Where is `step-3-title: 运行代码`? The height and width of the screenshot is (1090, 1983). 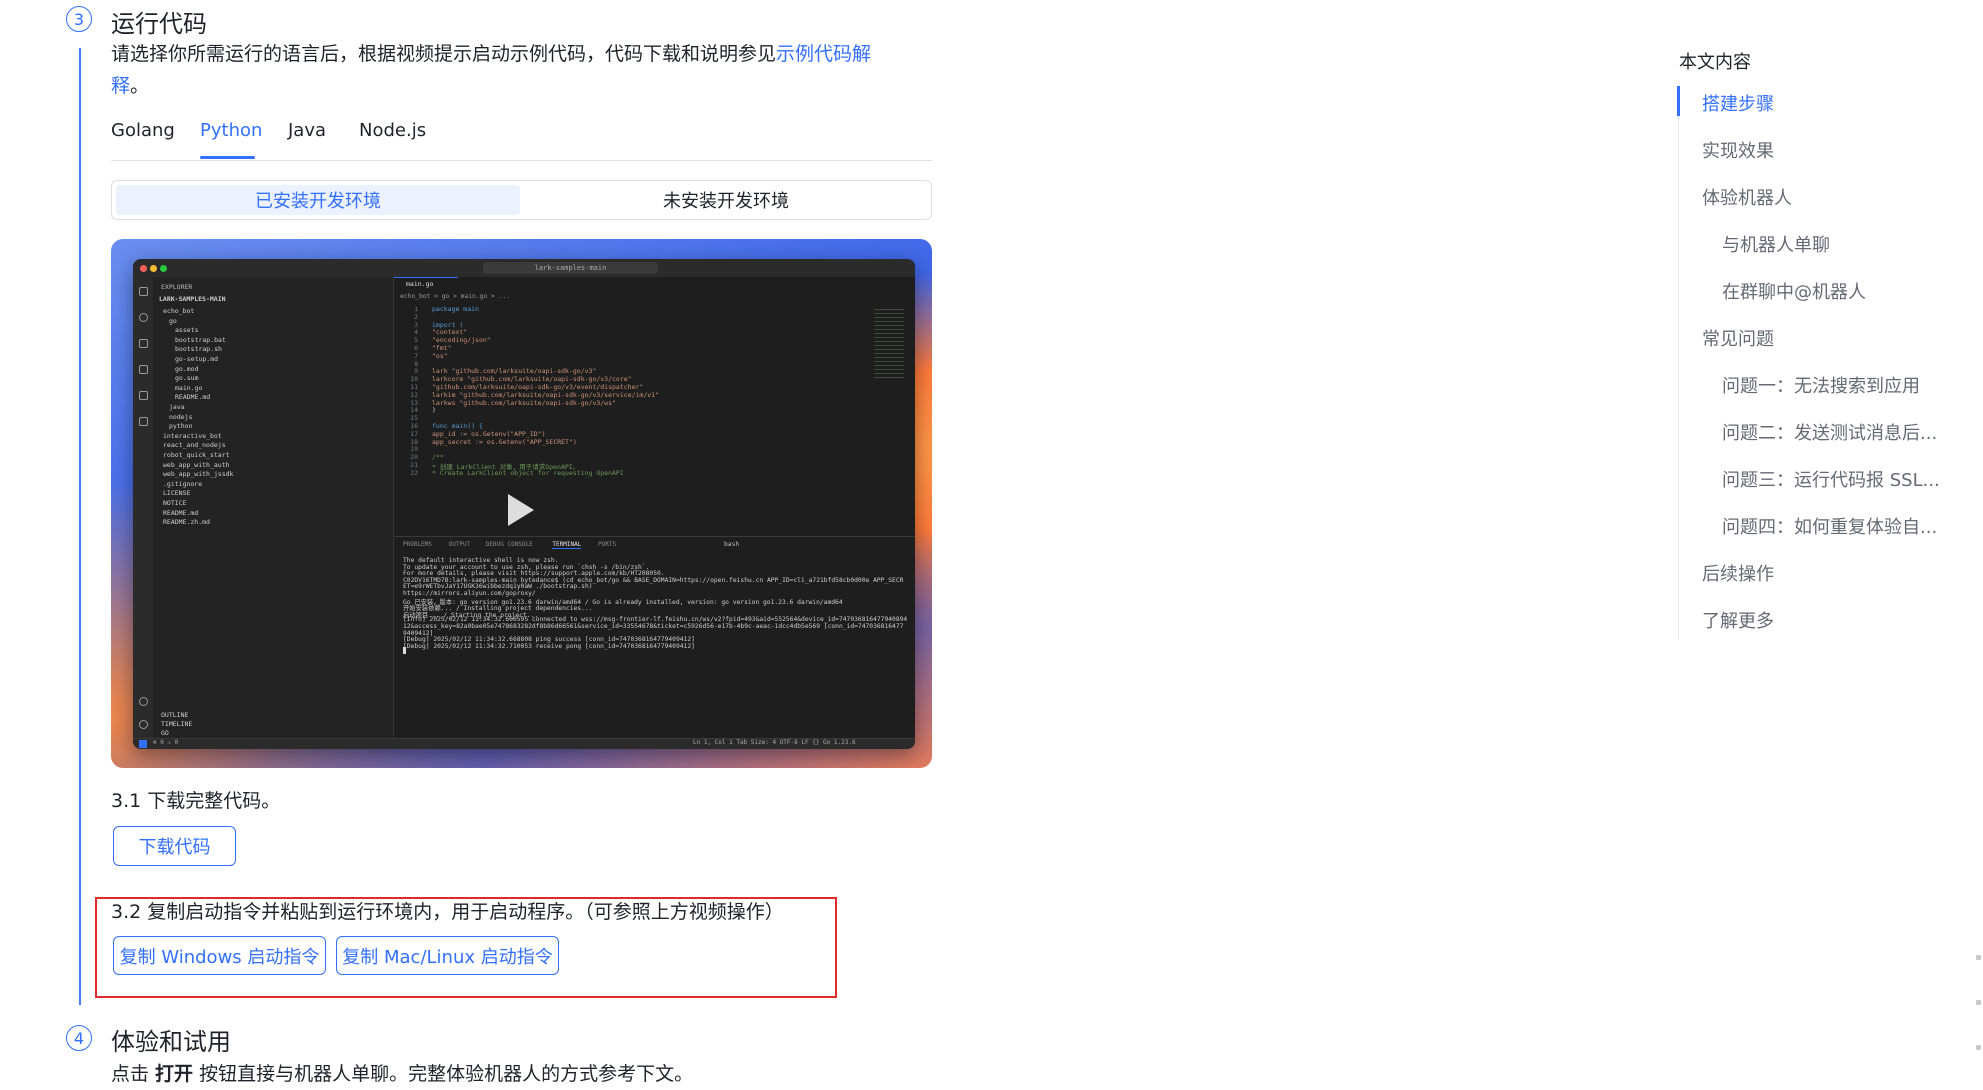 step-3-title: 运行代码 is located at coordinates (159, 24).